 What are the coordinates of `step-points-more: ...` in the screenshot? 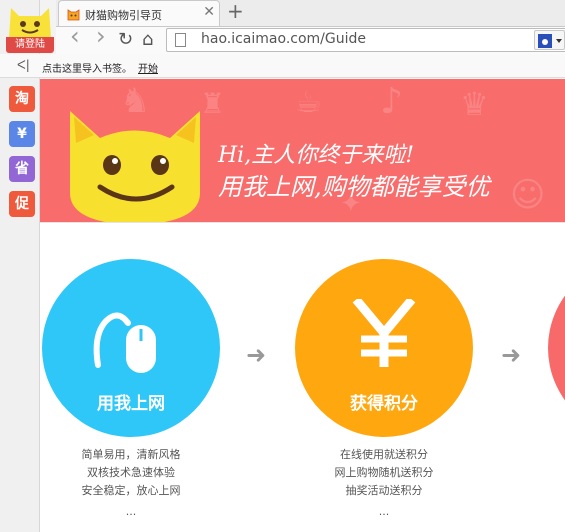 It's located at (384, 511).